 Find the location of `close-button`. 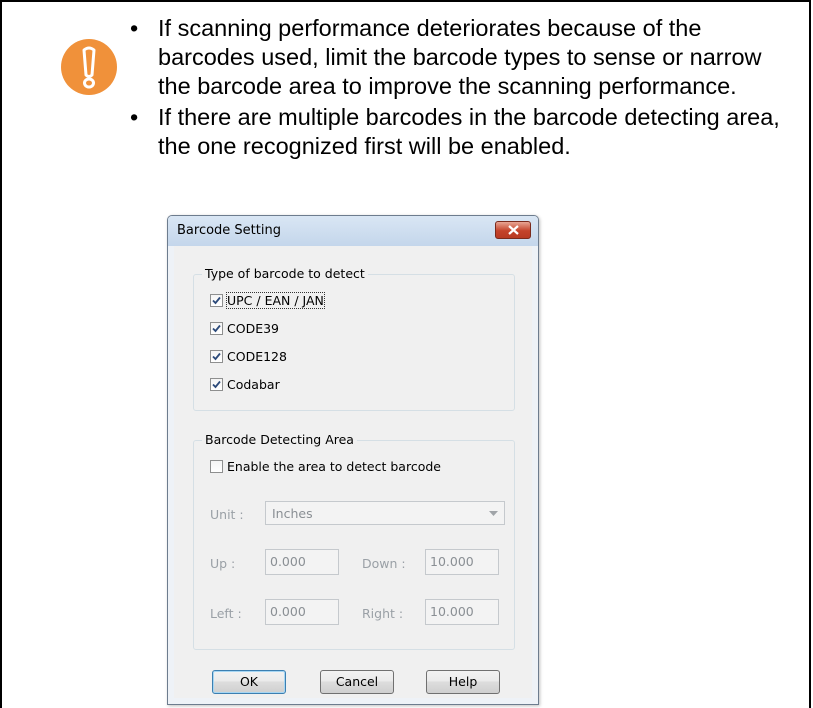

close-button is located at coordinates (513, 230).